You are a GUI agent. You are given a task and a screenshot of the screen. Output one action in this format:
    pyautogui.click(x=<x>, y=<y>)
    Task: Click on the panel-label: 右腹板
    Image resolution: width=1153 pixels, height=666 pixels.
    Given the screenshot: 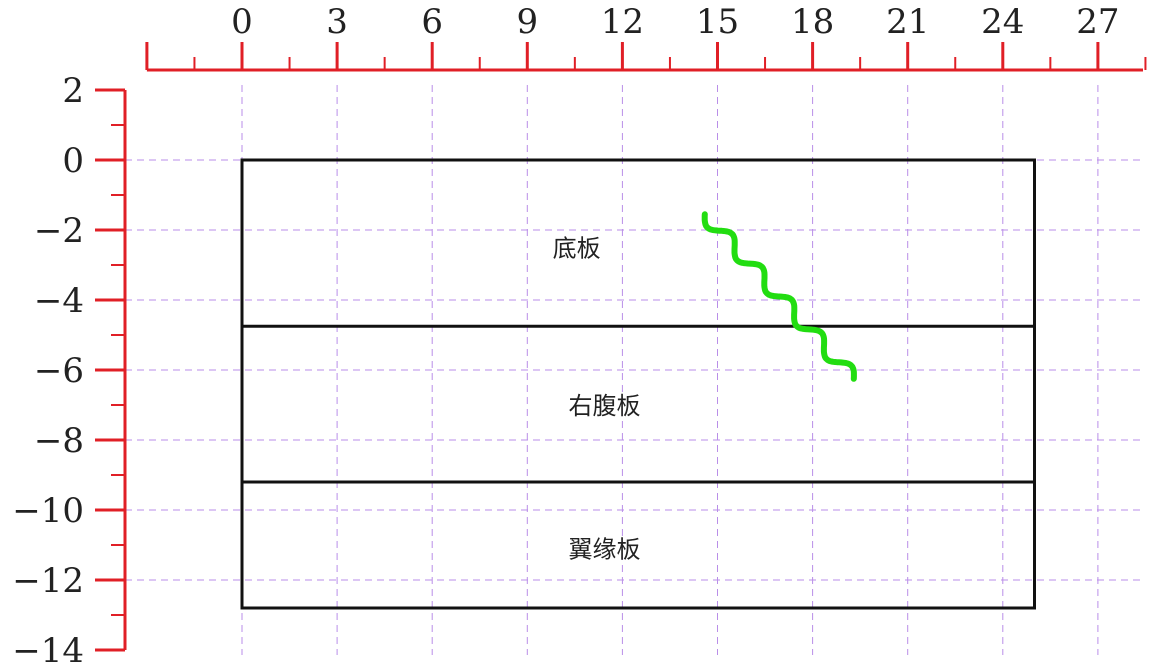 What is the action you would take?
    pyautogui.click(x=605, y=406)
    